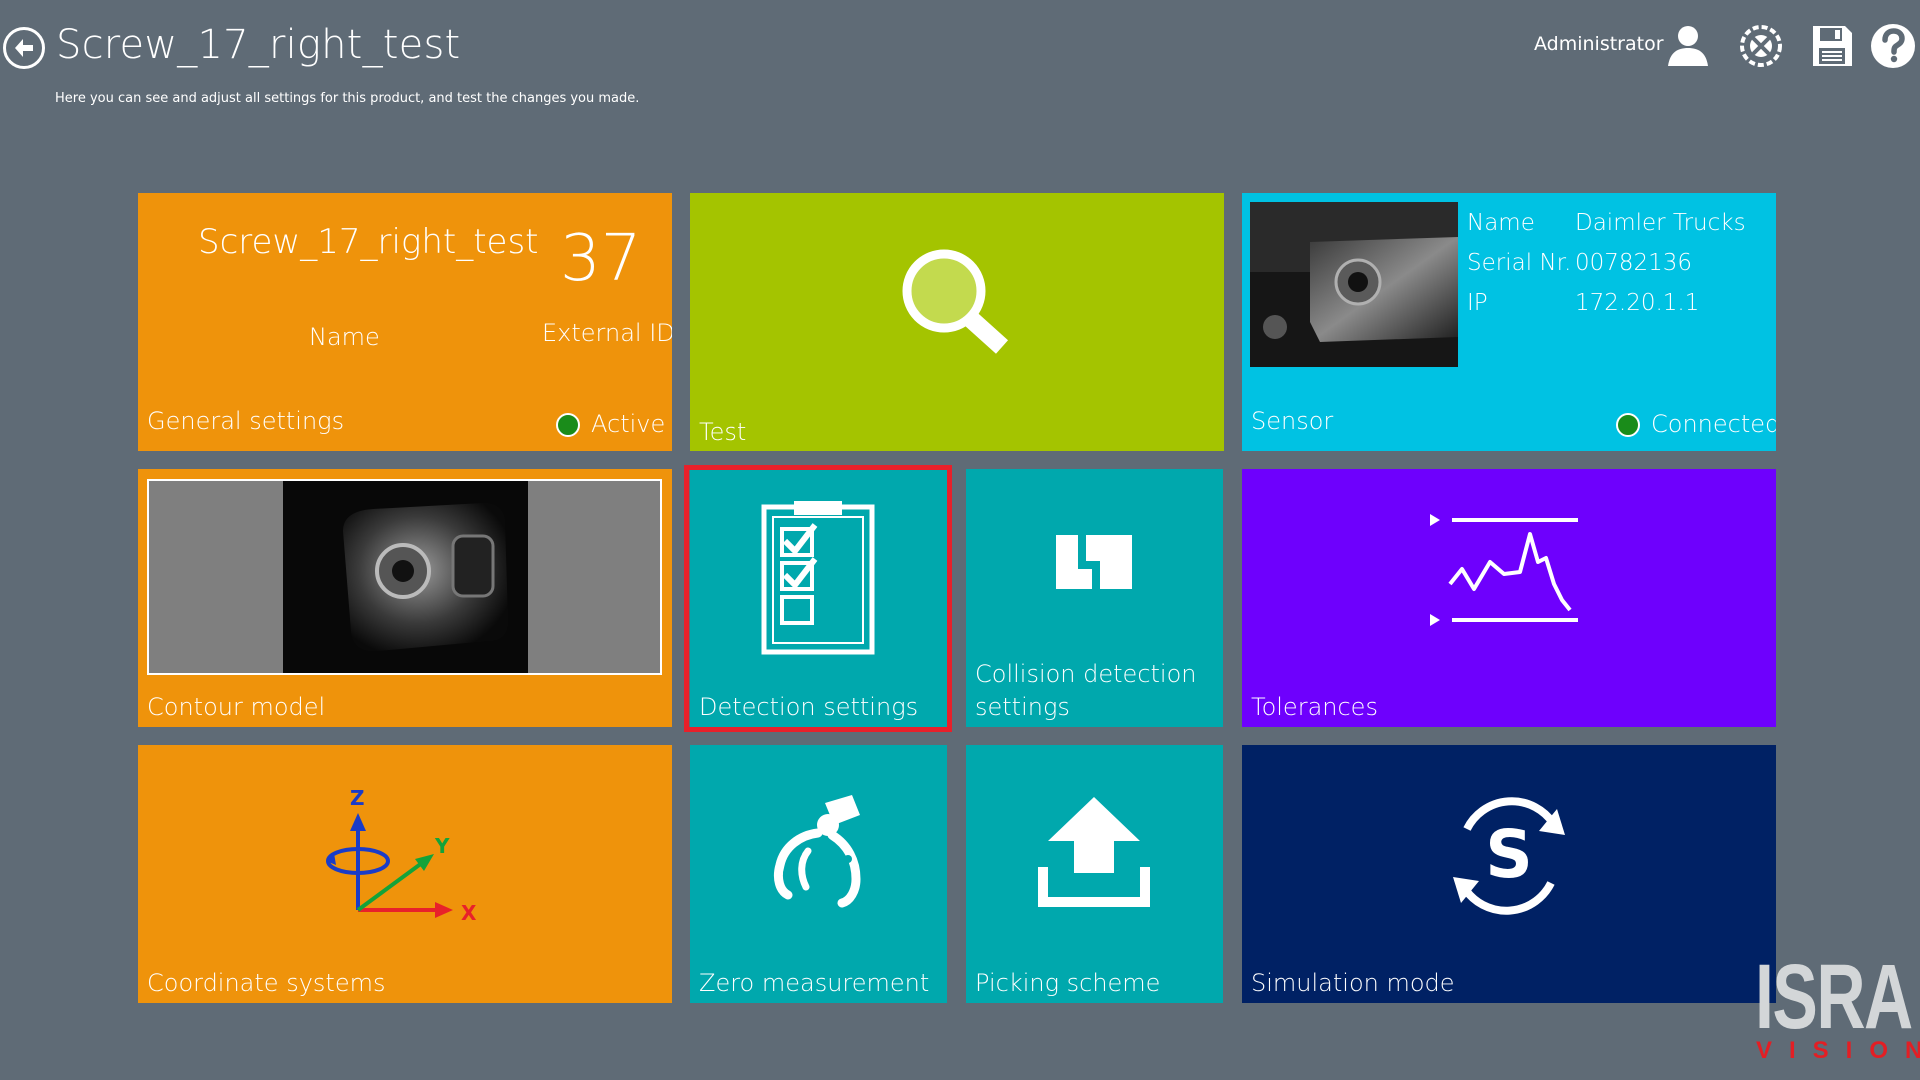  Describe the element at coordinates (1354, 284) in the screenshot. I see `sensor-camera-image` at that location.